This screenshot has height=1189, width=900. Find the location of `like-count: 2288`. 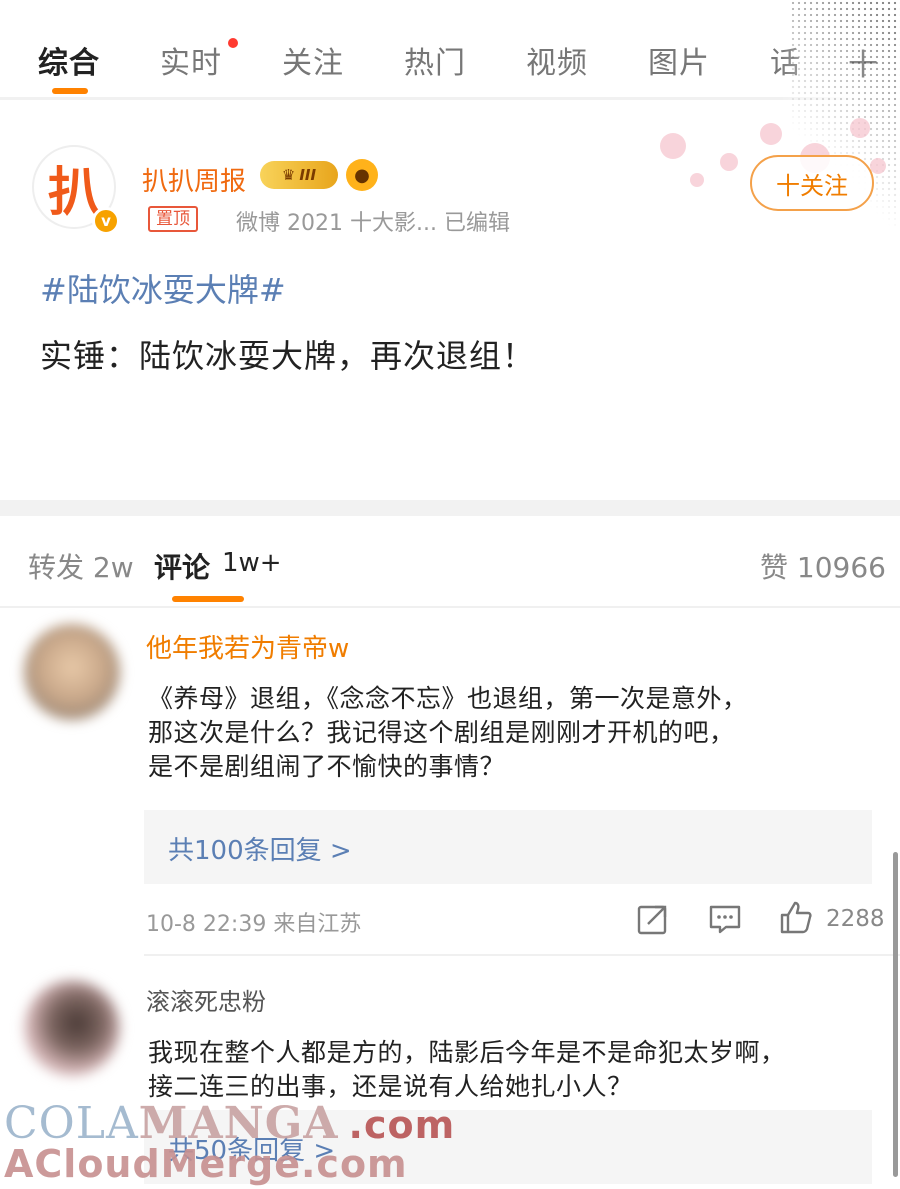

like-count: 2288 is located at coordinates (855, 919).